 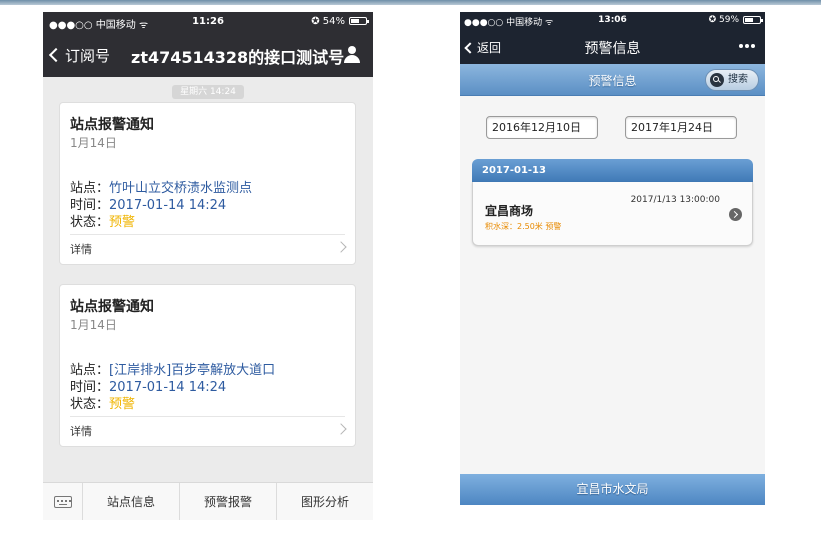 I want to click on message-timestamp: 星期六 14:24, so click(x=208, y=92).